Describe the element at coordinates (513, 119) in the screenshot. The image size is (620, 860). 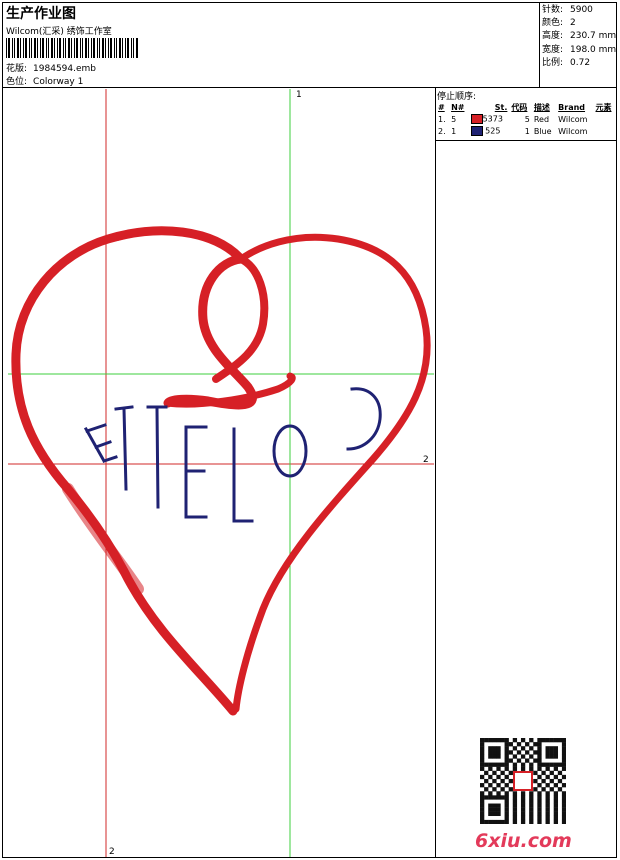
I see `table-row: 1. 5 5373 5 Red Wilcom` at that location.